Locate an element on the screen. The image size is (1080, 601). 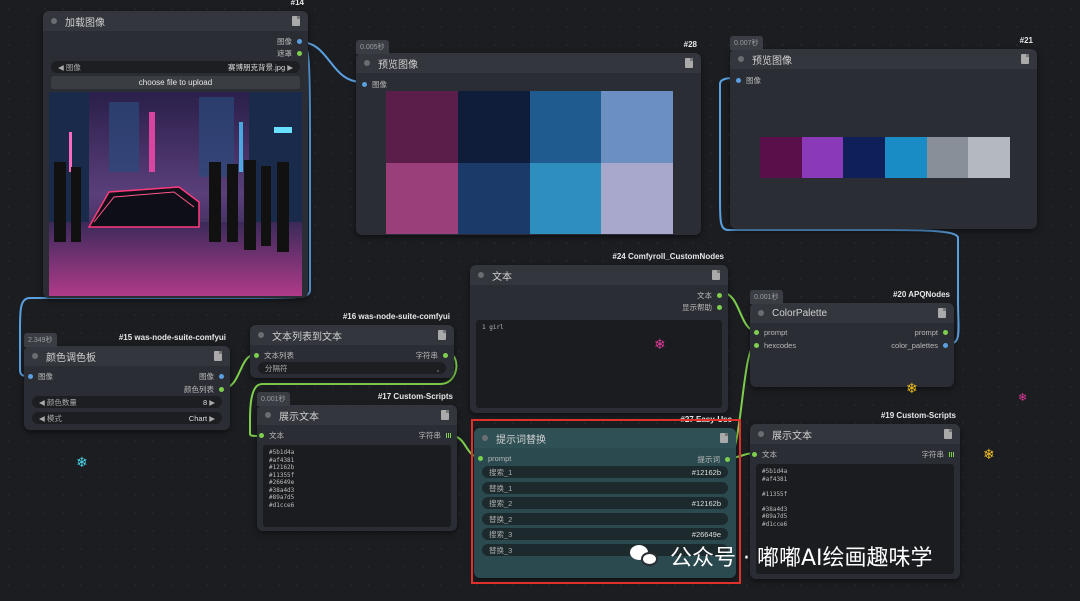
text-input-area: 1 girl is located at coordinates (599, 364).